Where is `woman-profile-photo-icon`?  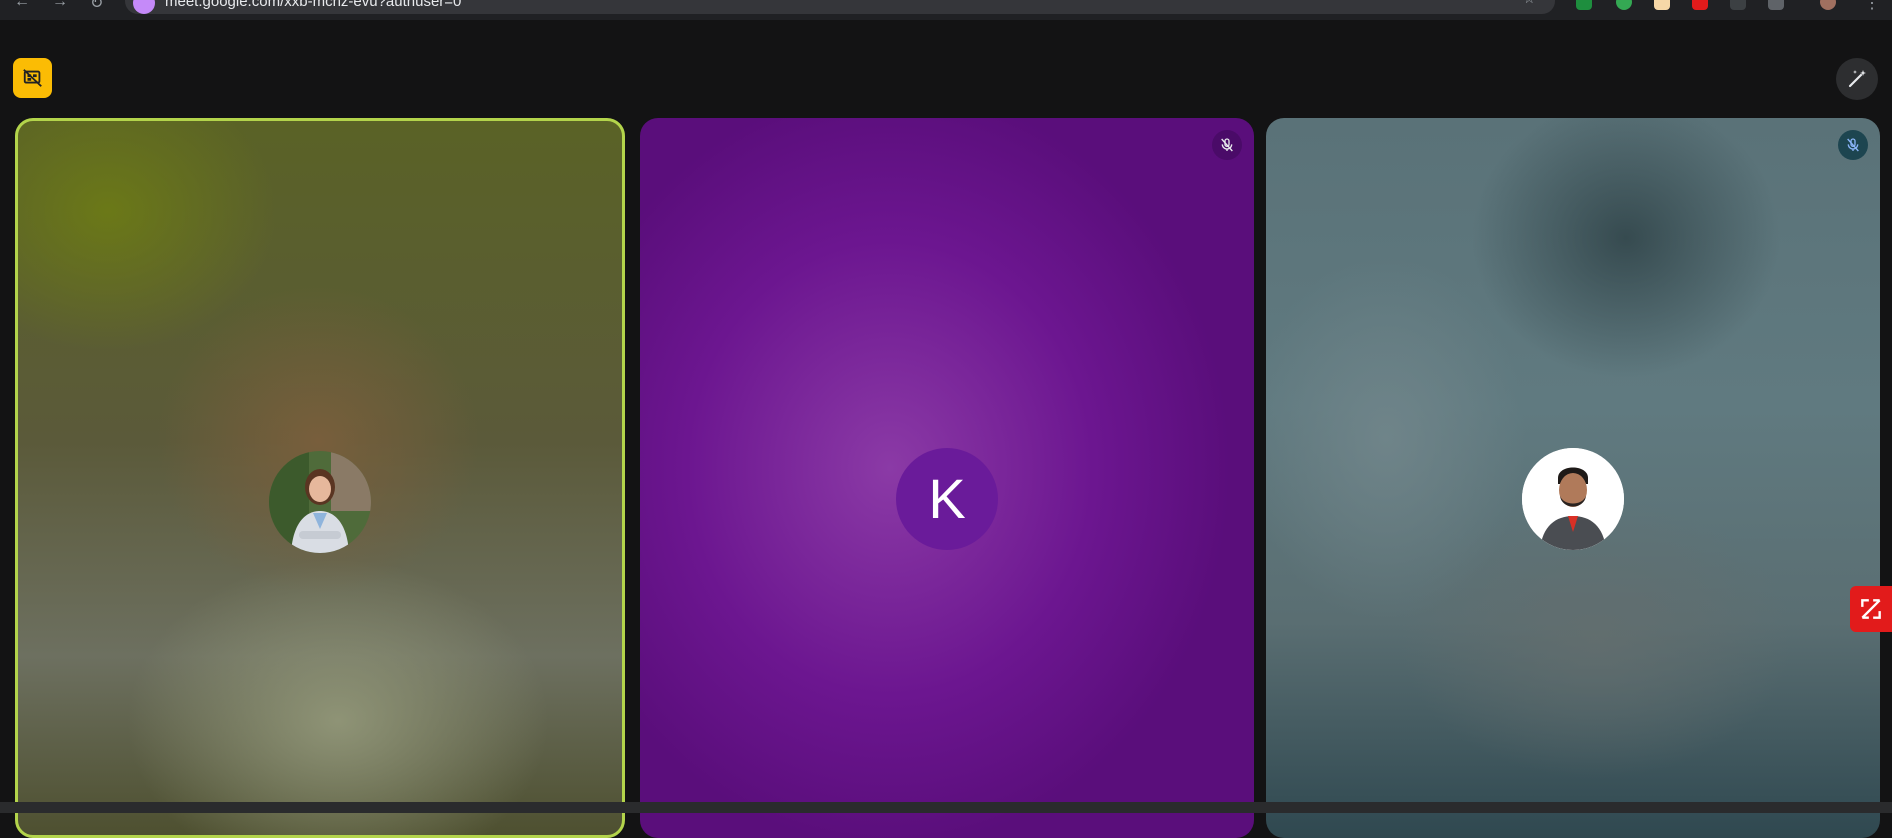 woman-profile-photo-icon is located at coordinates (320, 502).